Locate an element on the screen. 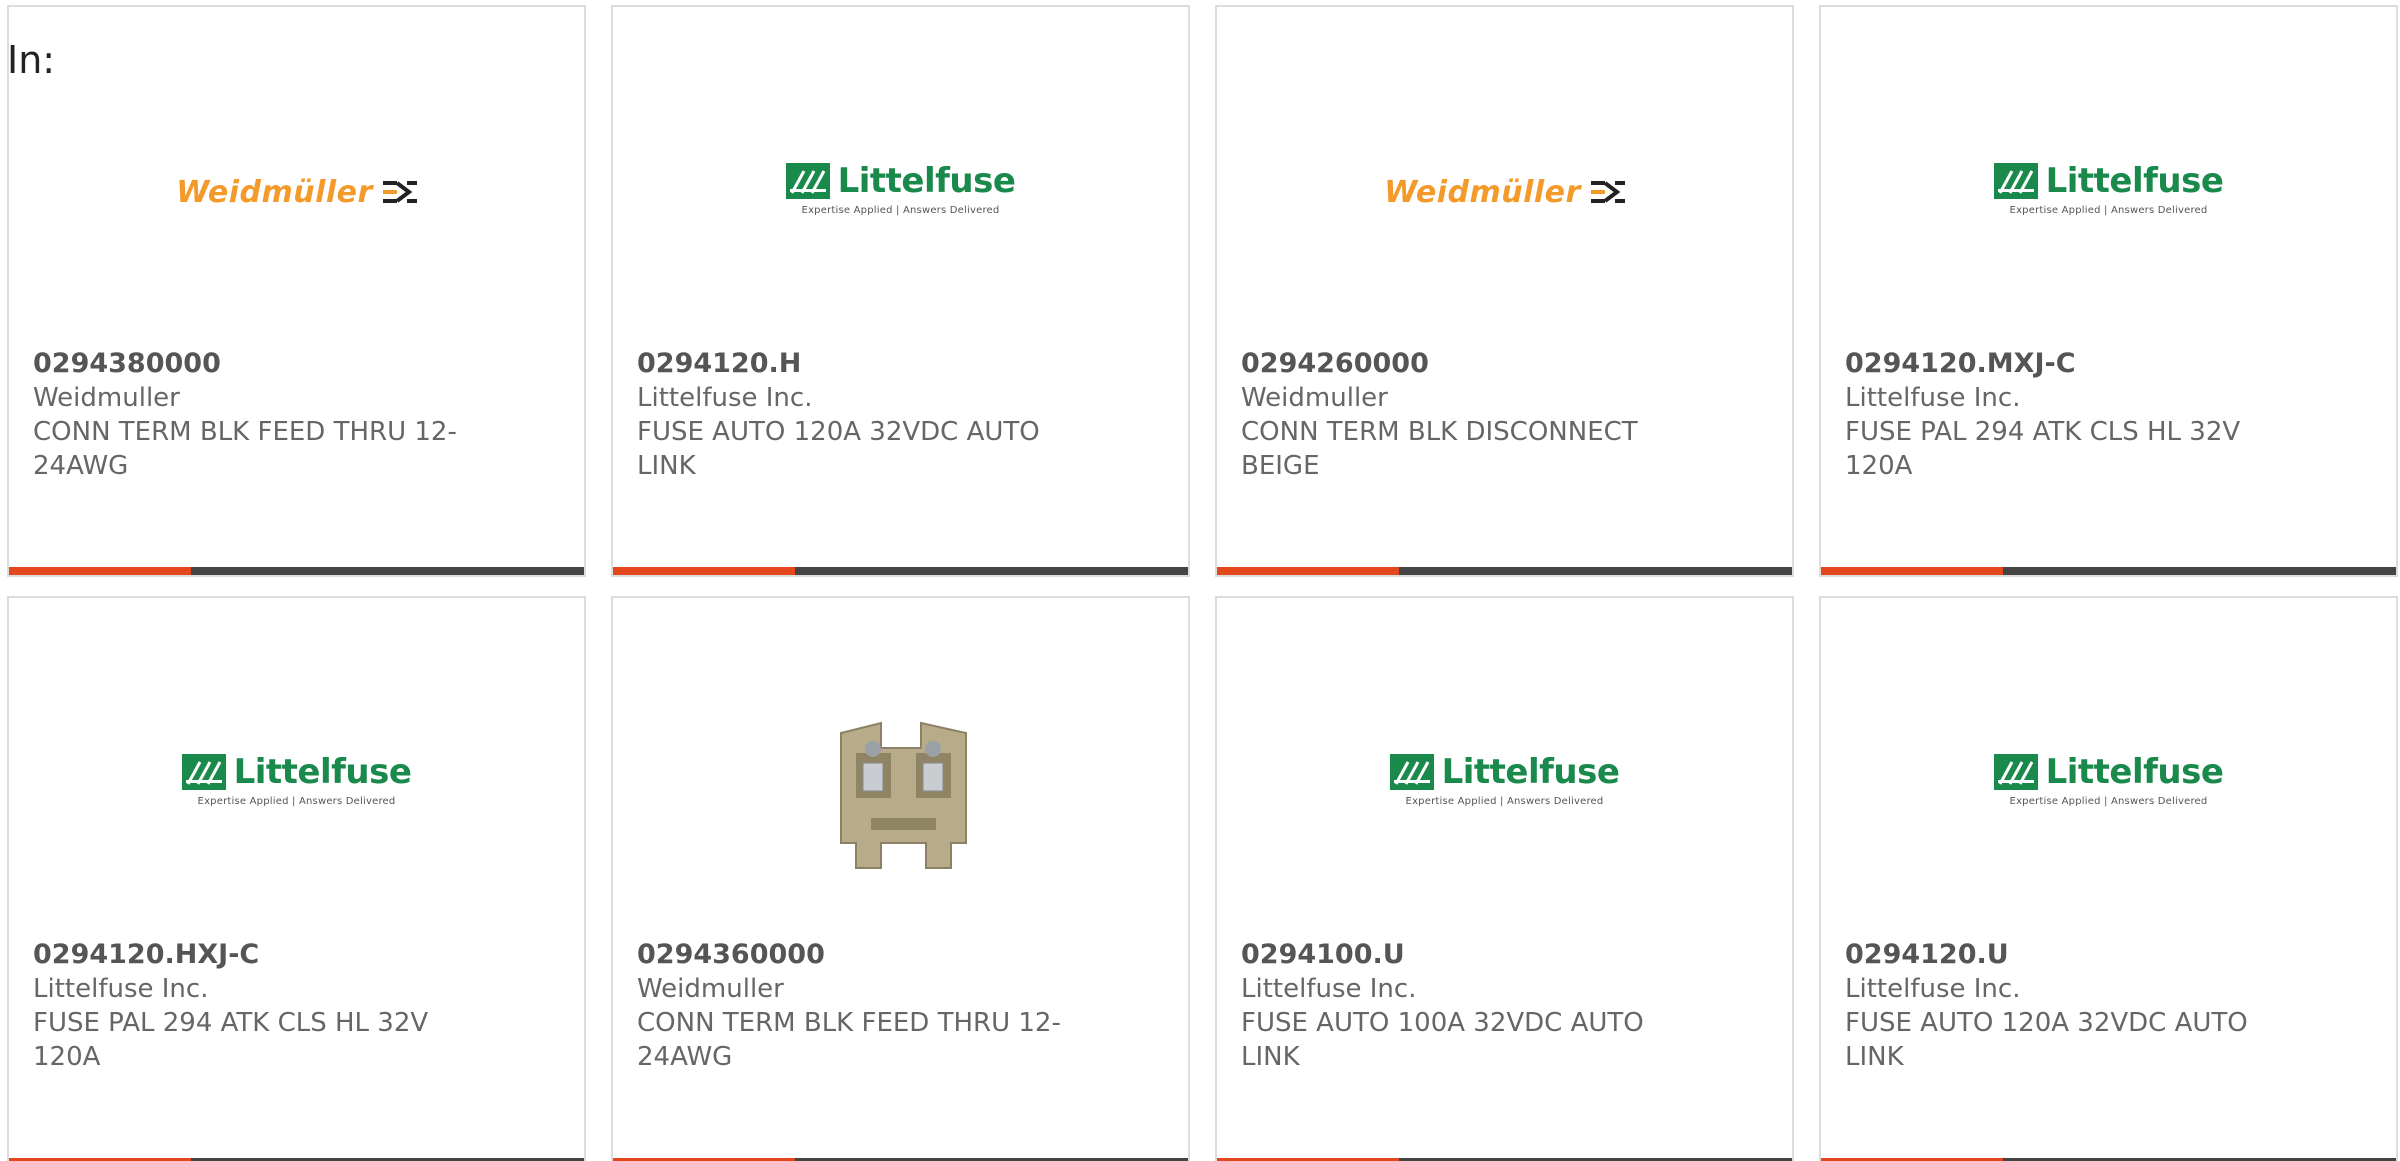  description-line-1: CONN TERM BLK DISCONNECT is located at coordinates (1439, 432).